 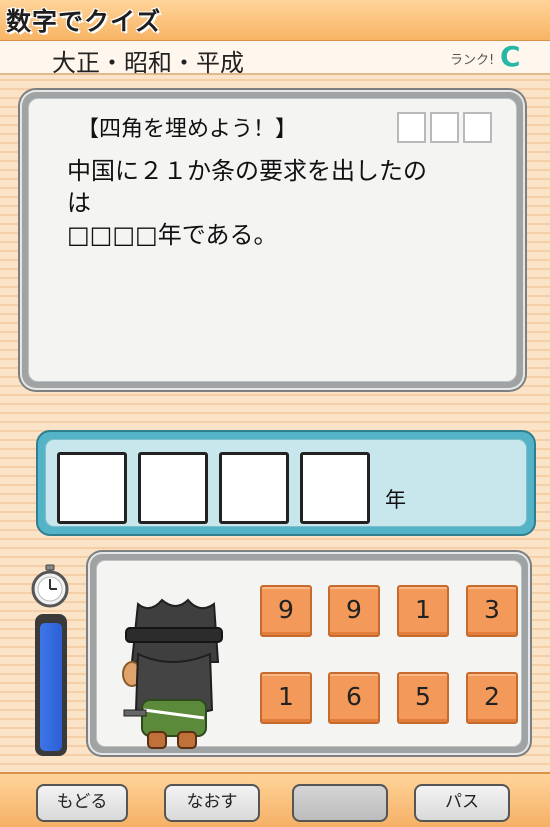 I want to click on ninja-character, so click(x=172, y=672).